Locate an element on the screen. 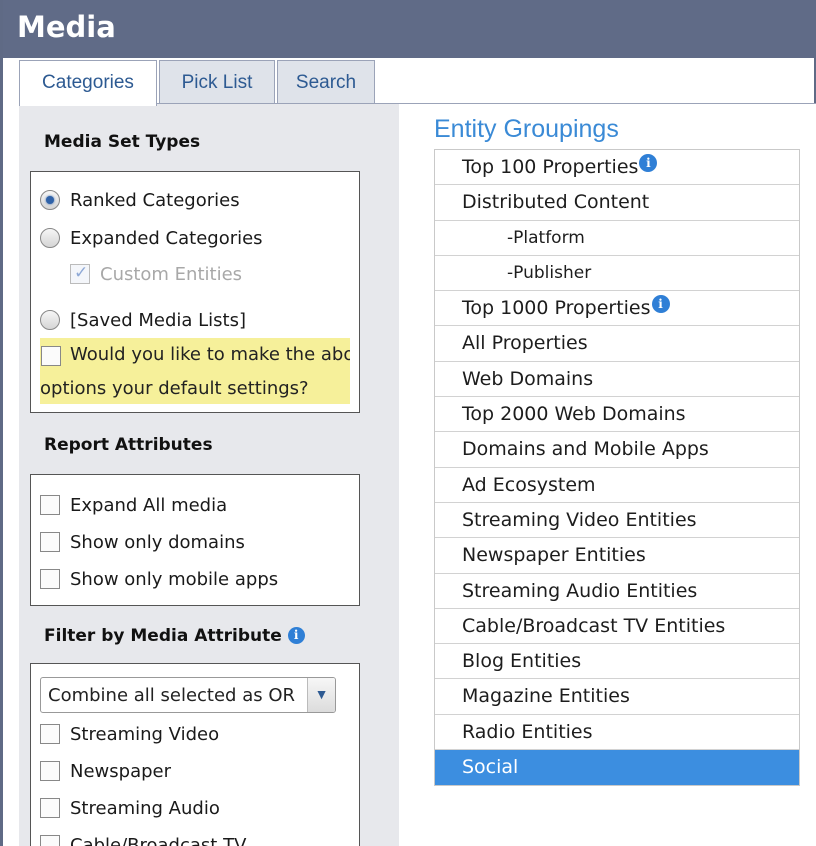 This screenshot has height=846, width=816. list-item-publisher: -Publisher is located at coordinates (617, 274).